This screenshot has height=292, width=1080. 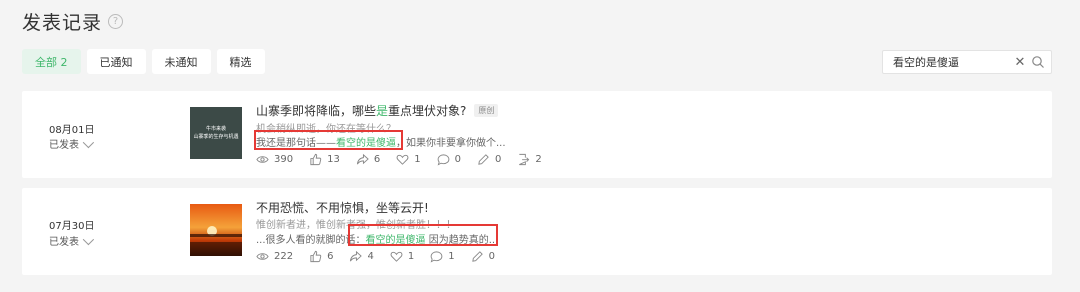 I want to click on article-thumbnail, so click(x=216, y=230).